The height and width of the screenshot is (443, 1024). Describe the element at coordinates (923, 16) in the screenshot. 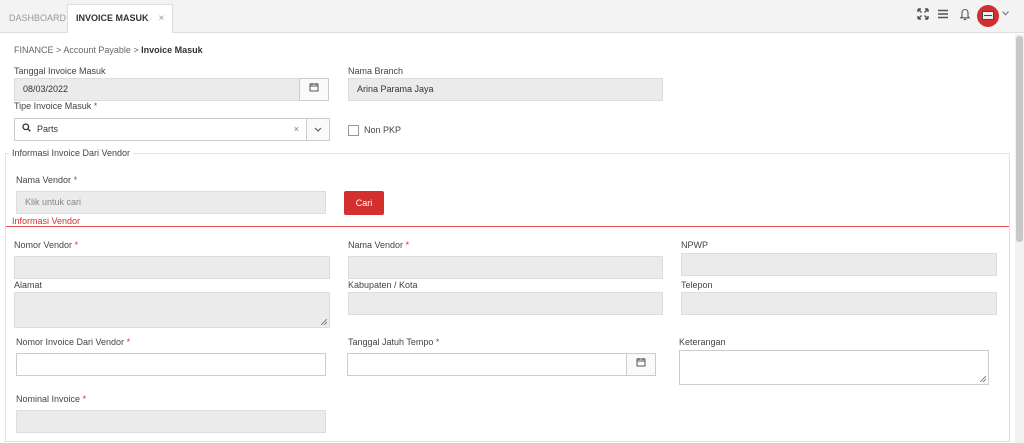

I see `expand-icon` at that location.